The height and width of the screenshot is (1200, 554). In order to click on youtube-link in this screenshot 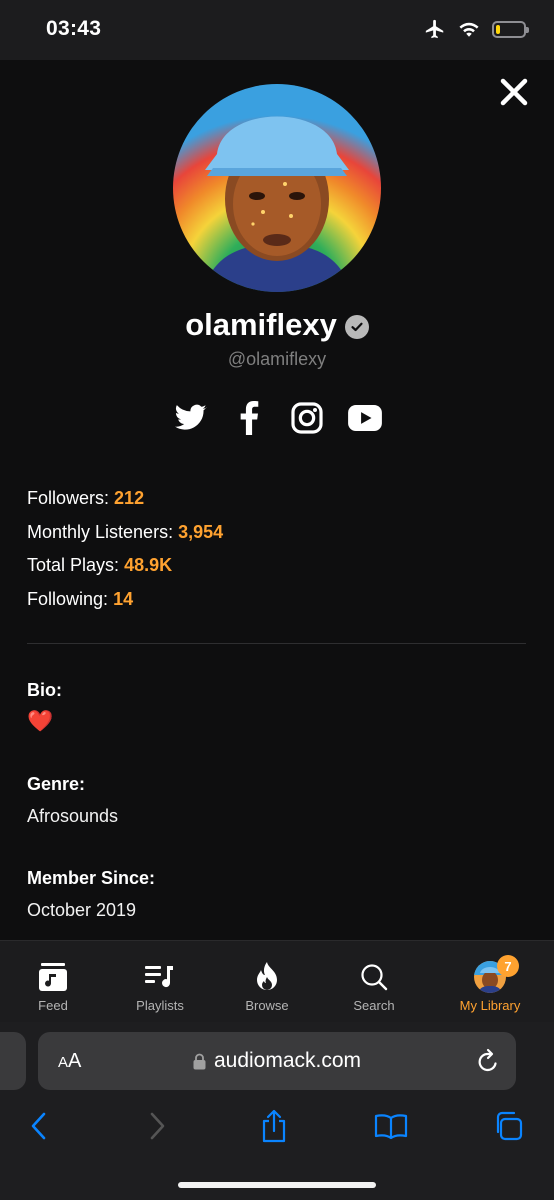, I will do `click(365, 418)`.